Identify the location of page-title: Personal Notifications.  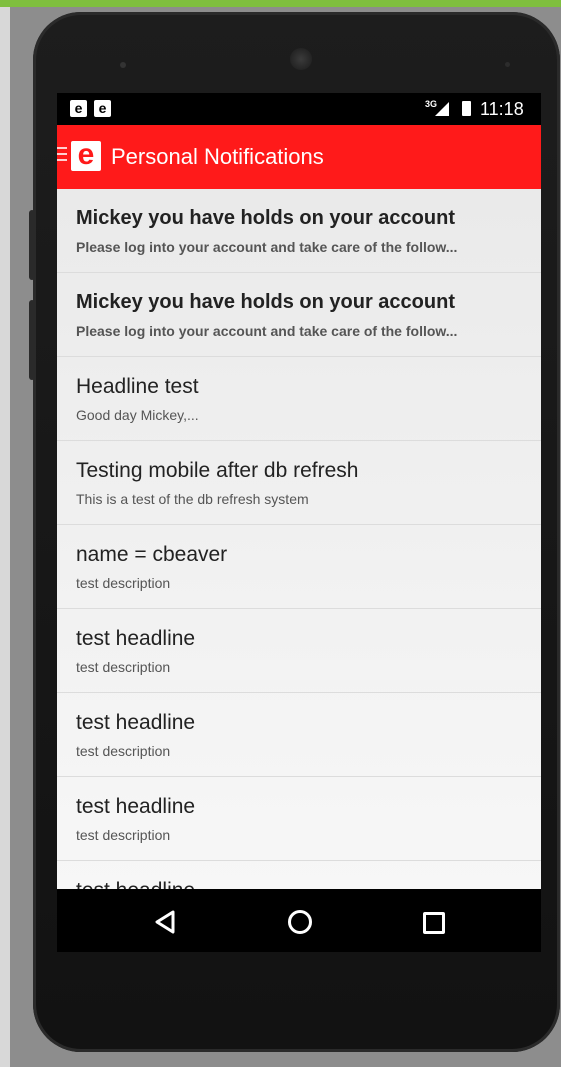
(217, 156).